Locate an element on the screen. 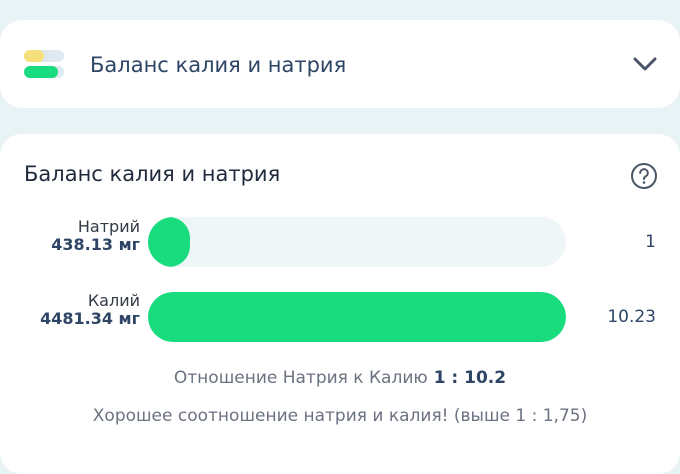 The image size is (680, 474). sodium-label: Натрий 438.13 мг is located at coordinates (95, 236).